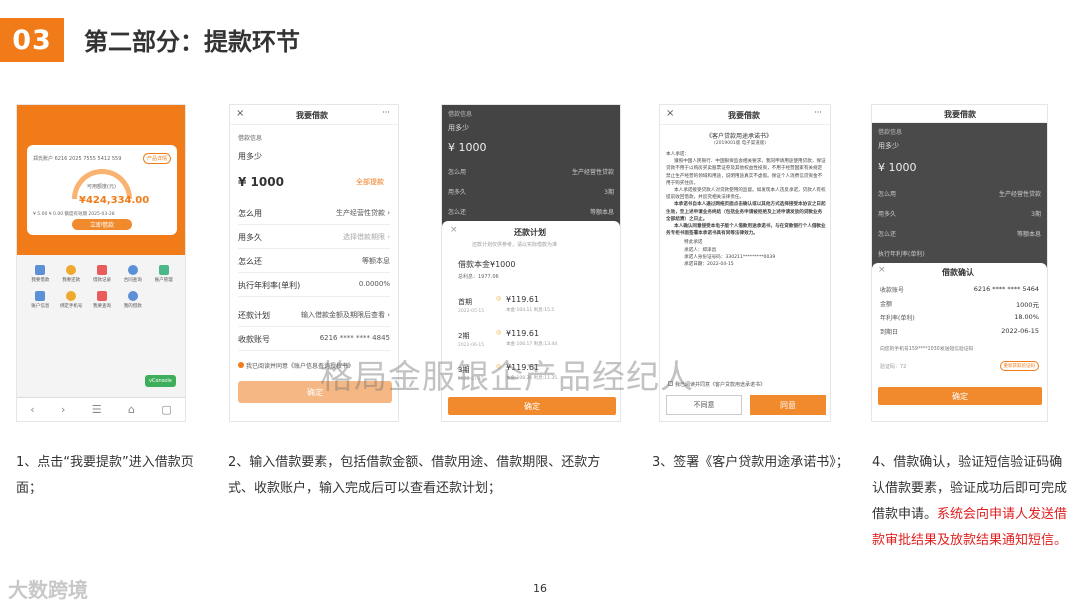  Describe the element at coordinates (32, 409) in the screenshot. I see `back-icon: ‹` at that location.